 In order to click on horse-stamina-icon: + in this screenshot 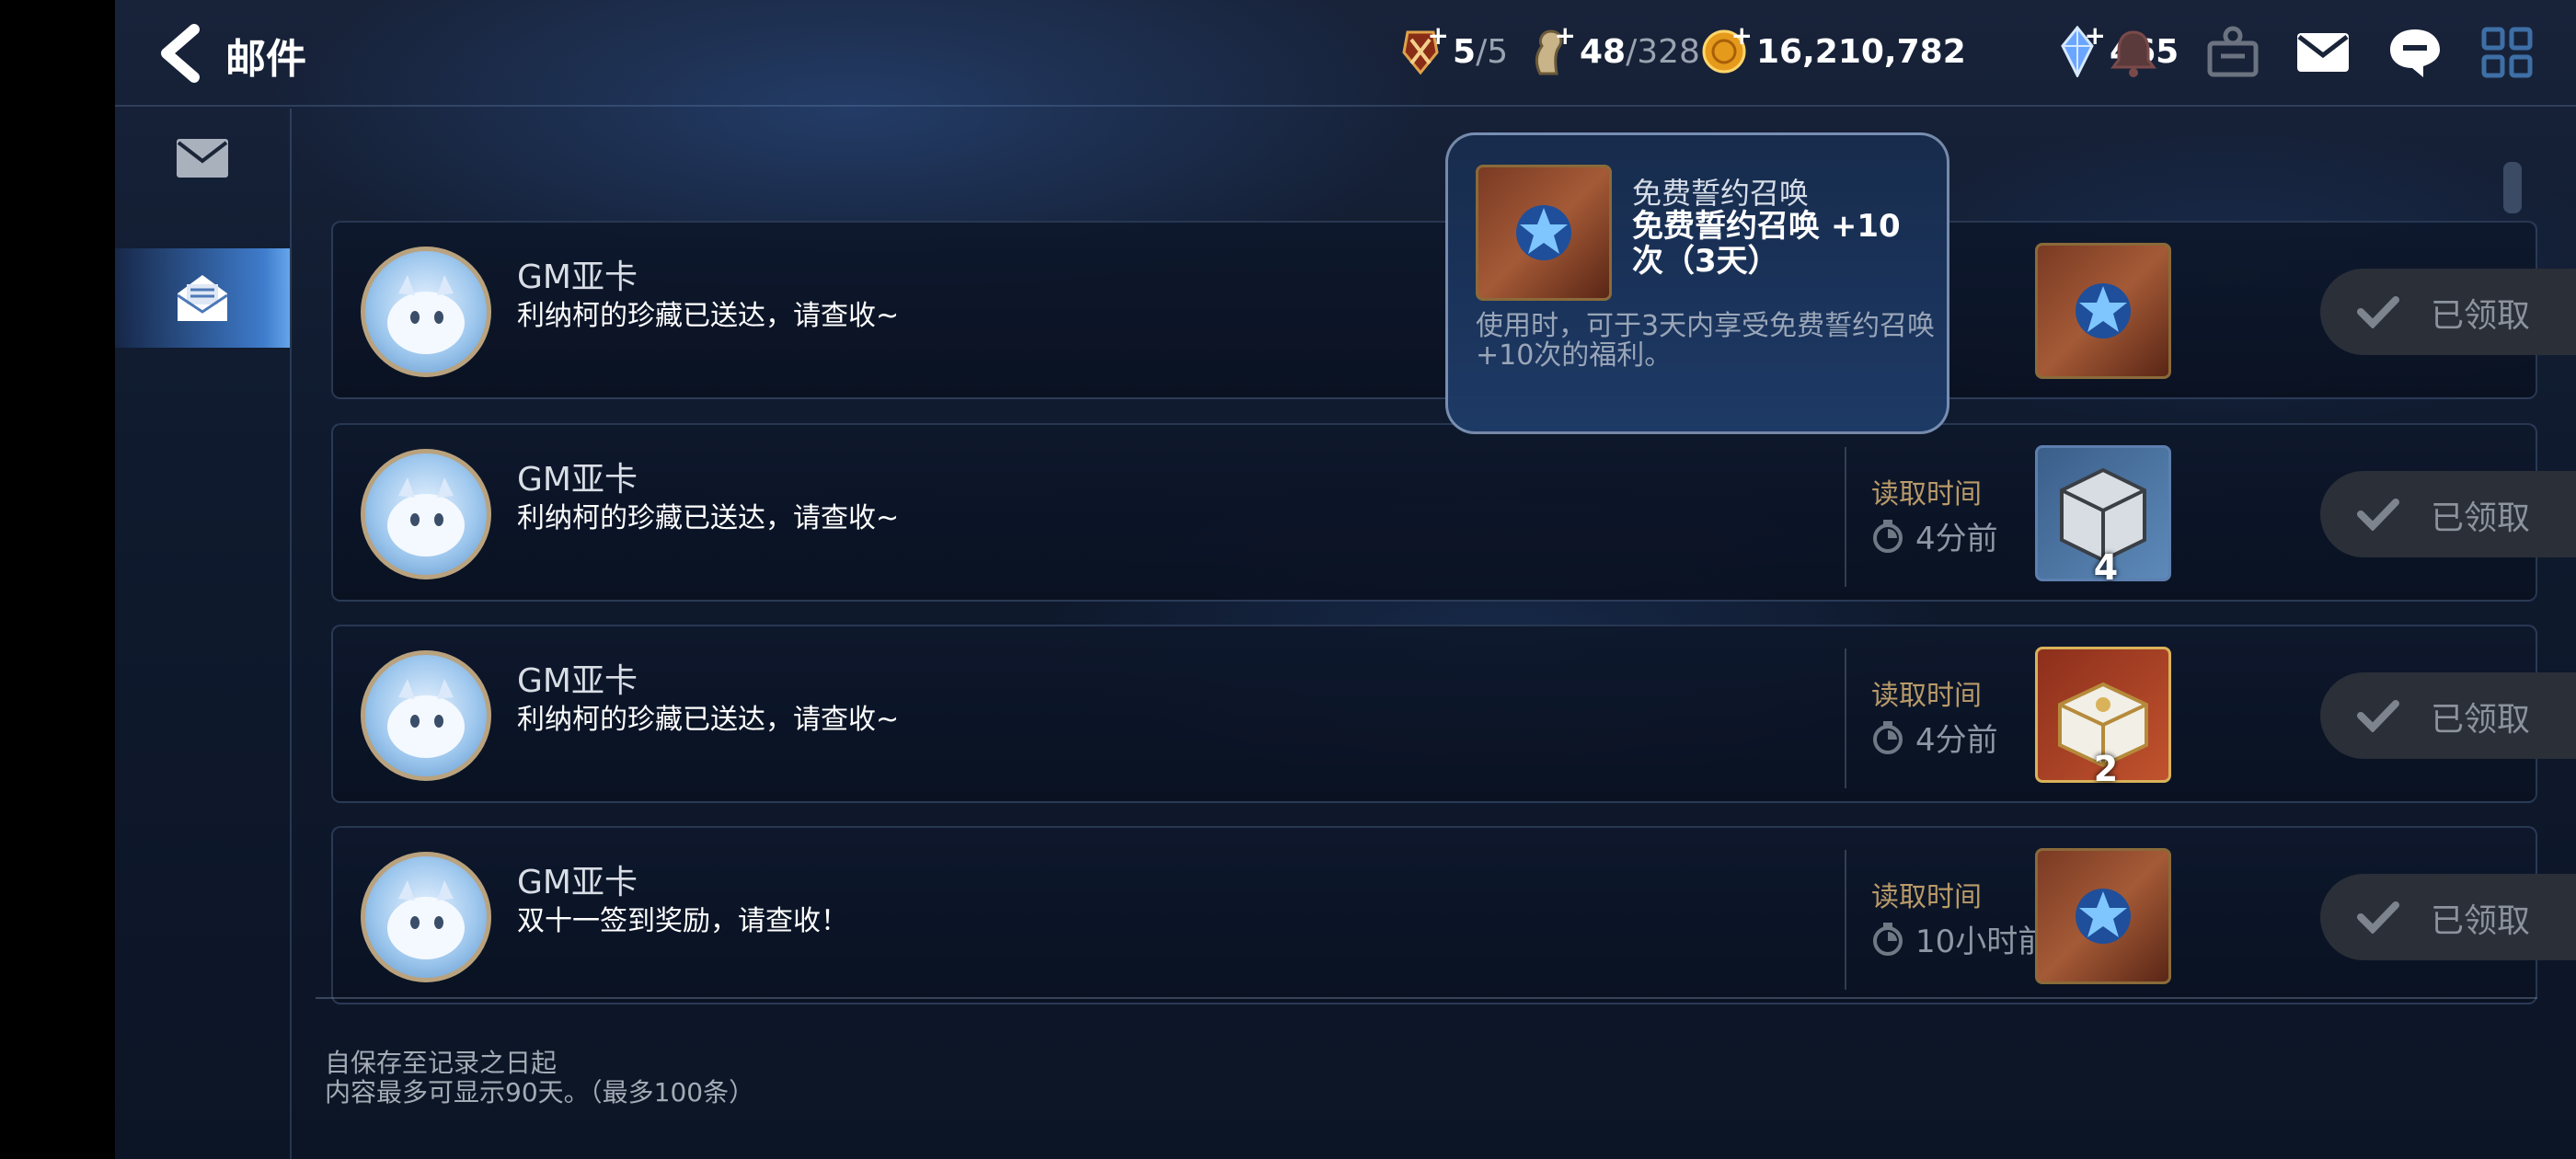, I will do `click(1549, 49)`.